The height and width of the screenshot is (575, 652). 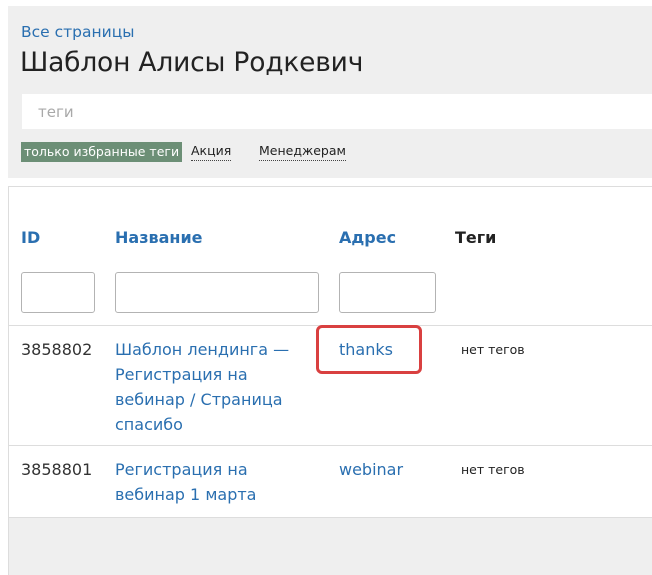 What do you see at coordinates (30, 238) in the screenshot?
I see `column-header-id: ID` at bounding box center [30, 238].